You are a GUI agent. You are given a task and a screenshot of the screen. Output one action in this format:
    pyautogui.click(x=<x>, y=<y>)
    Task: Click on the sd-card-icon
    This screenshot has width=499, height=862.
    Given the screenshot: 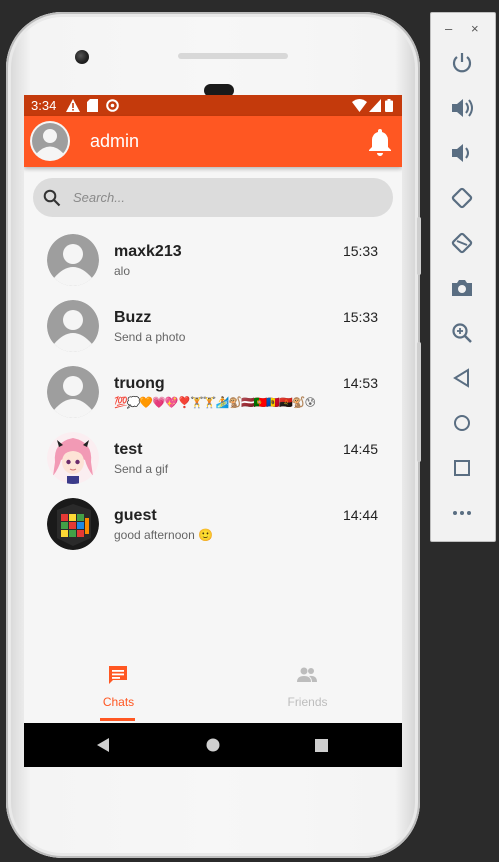 What is the action you would take?
    pyautogui.click(x=92, y=105)
    